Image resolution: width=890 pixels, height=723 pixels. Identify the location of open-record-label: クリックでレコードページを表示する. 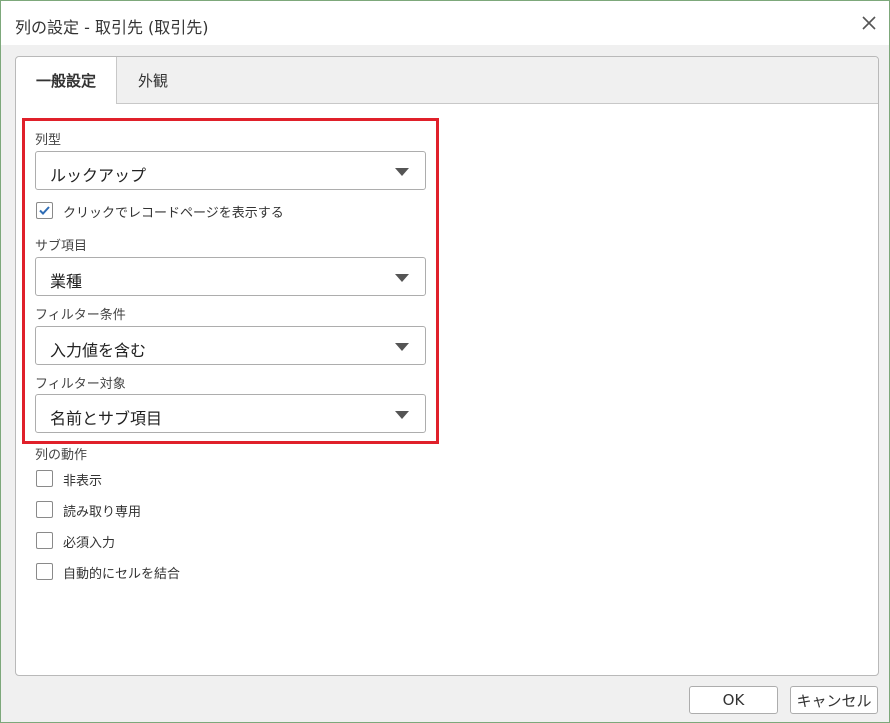
(173, 213).